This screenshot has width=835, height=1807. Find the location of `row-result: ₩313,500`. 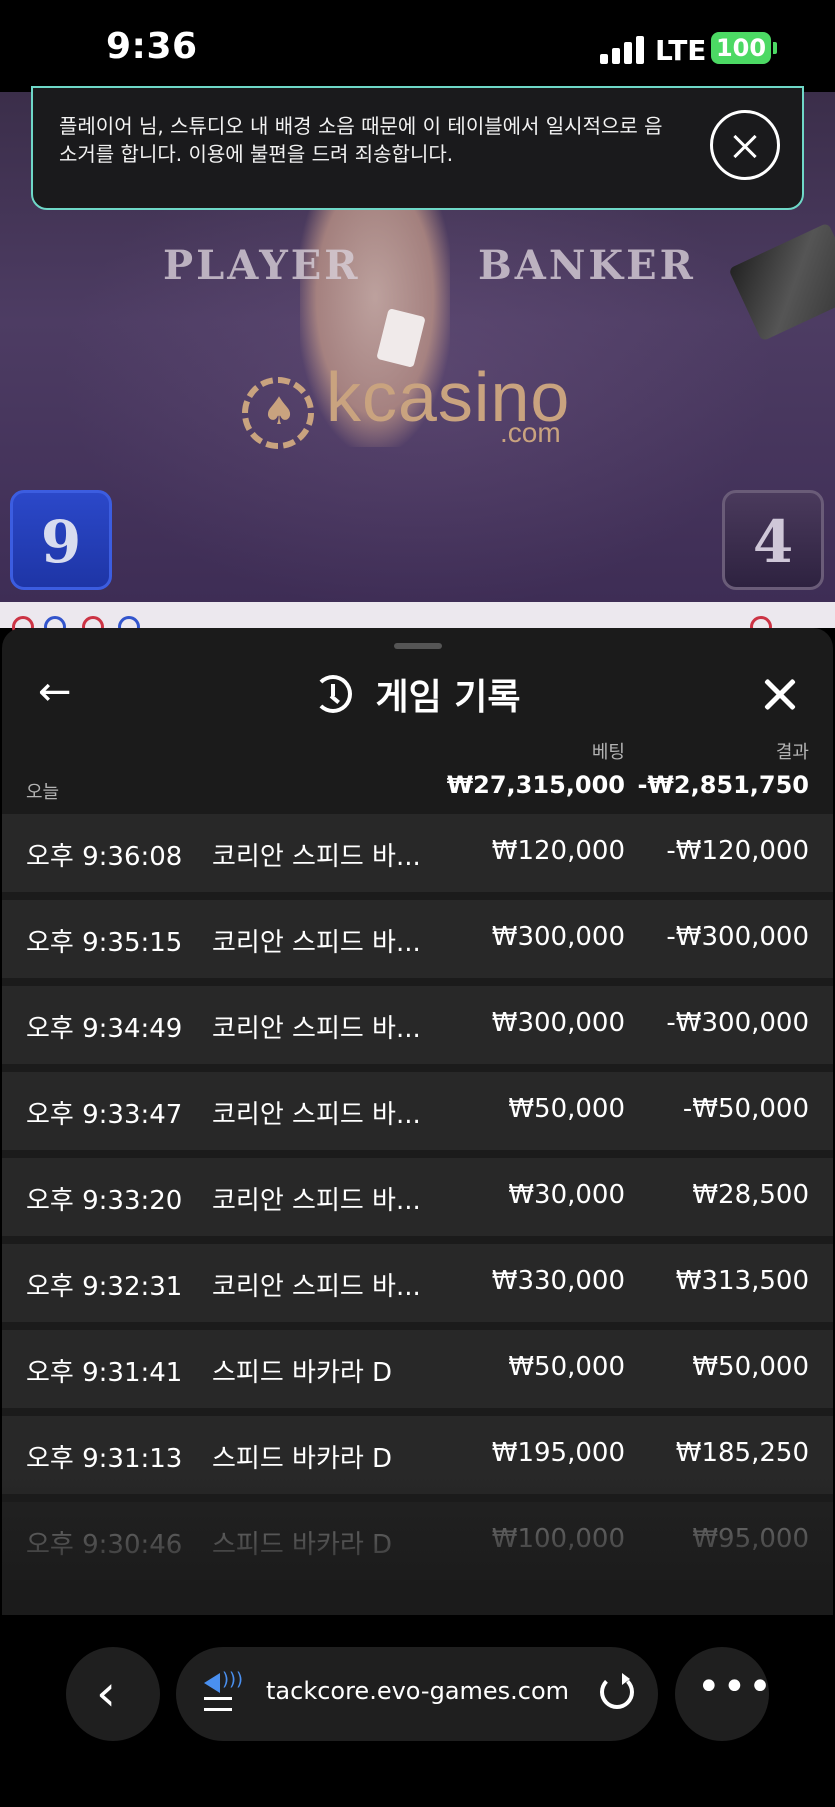

row-result: ₩313,500 is located at coordinates (742, 1281).